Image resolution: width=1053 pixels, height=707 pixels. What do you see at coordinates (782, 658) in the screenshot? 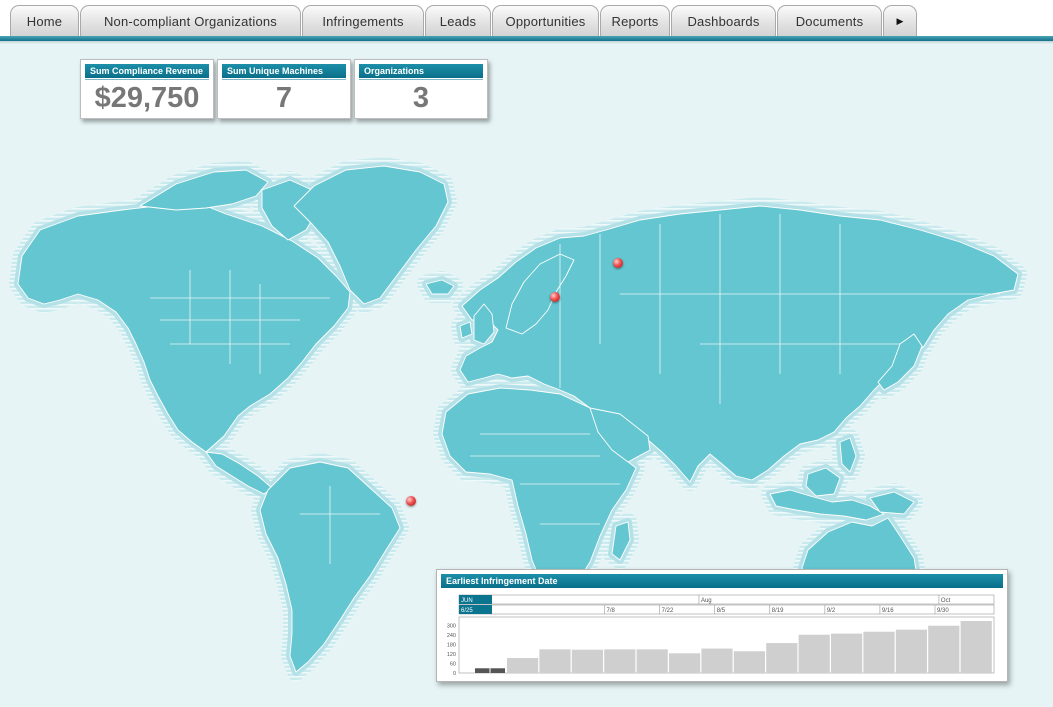
I see `bar-8/26` at bounding box center [782, 658].